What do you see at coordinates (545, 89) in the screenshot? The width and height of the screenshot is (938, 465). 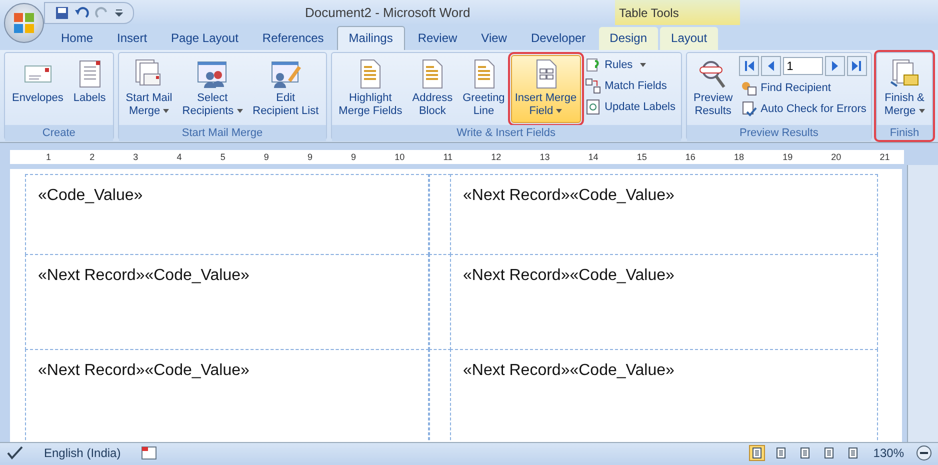 I see `ribbon-button: Insert Merge Field` at bounding box center [545, 89].